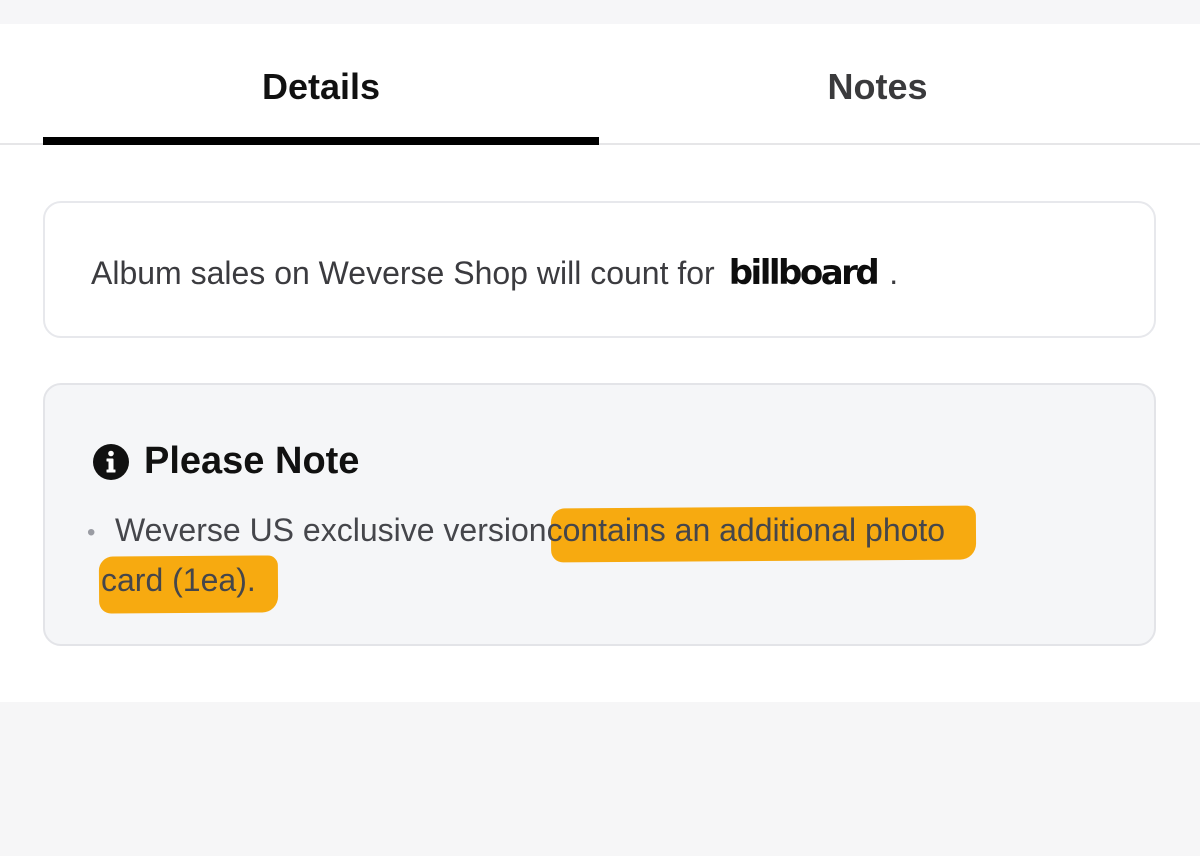 The height and width of the screenshot is (856, 1200). Describe the element at coordinates (804, 273) in the screenshot. I see `billboard-logo: billboard` at that location.